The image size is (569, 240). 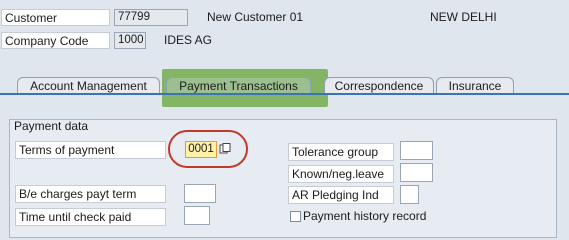 I want to click on be-charges-input, so click(x=200, y=193).